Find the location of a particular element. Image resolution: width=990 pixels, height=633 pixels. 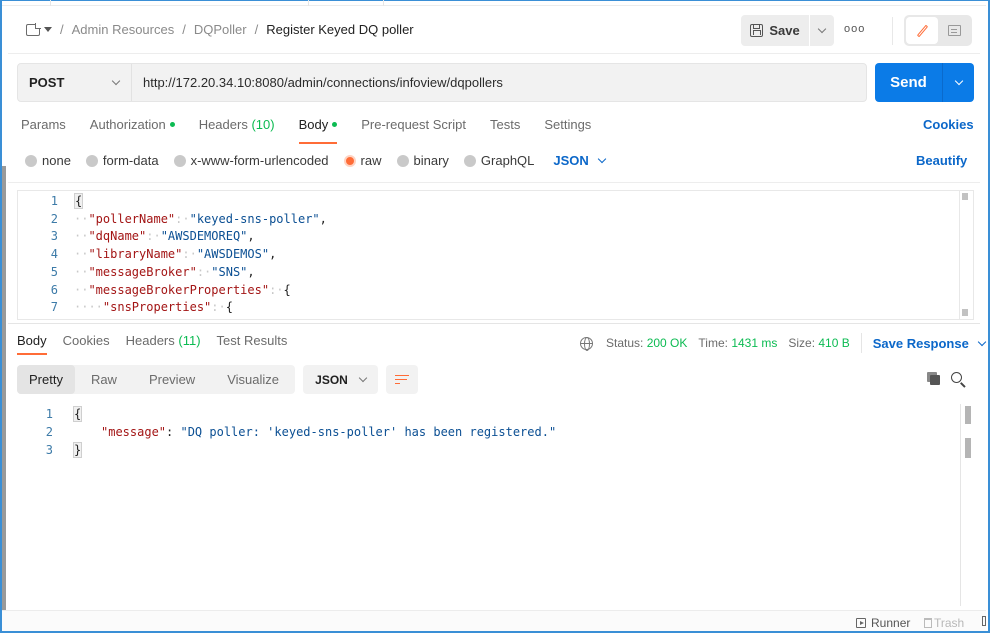

response-language-select: JSON is located at coordinates (340, 379).